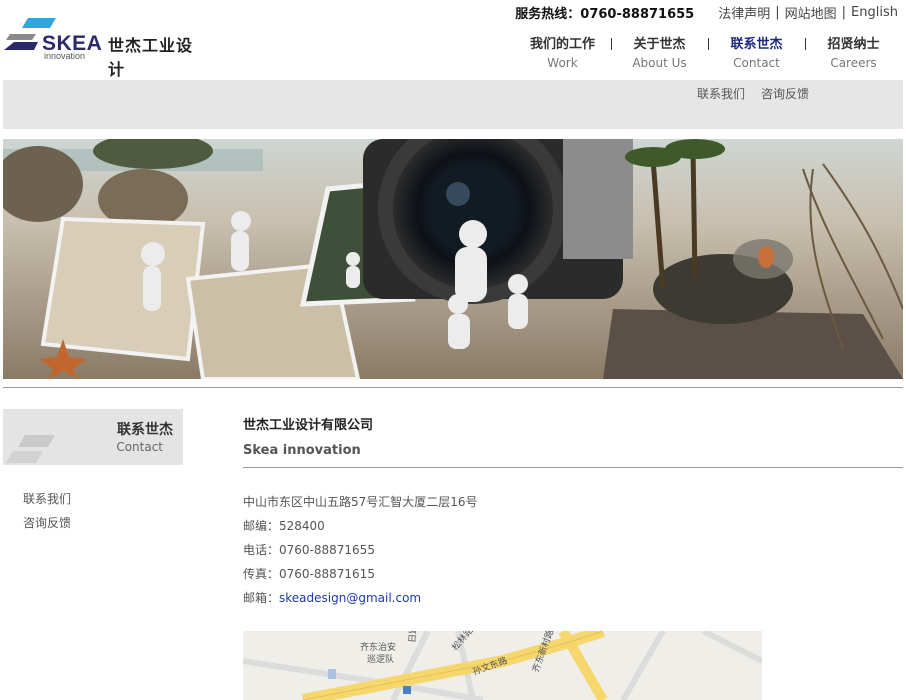 The image size is (906, 700). Describe the element at coordinates (104, 47) in the screenshot. I see `site-logo: SKEA innovation 世杰工业设计` at that location.